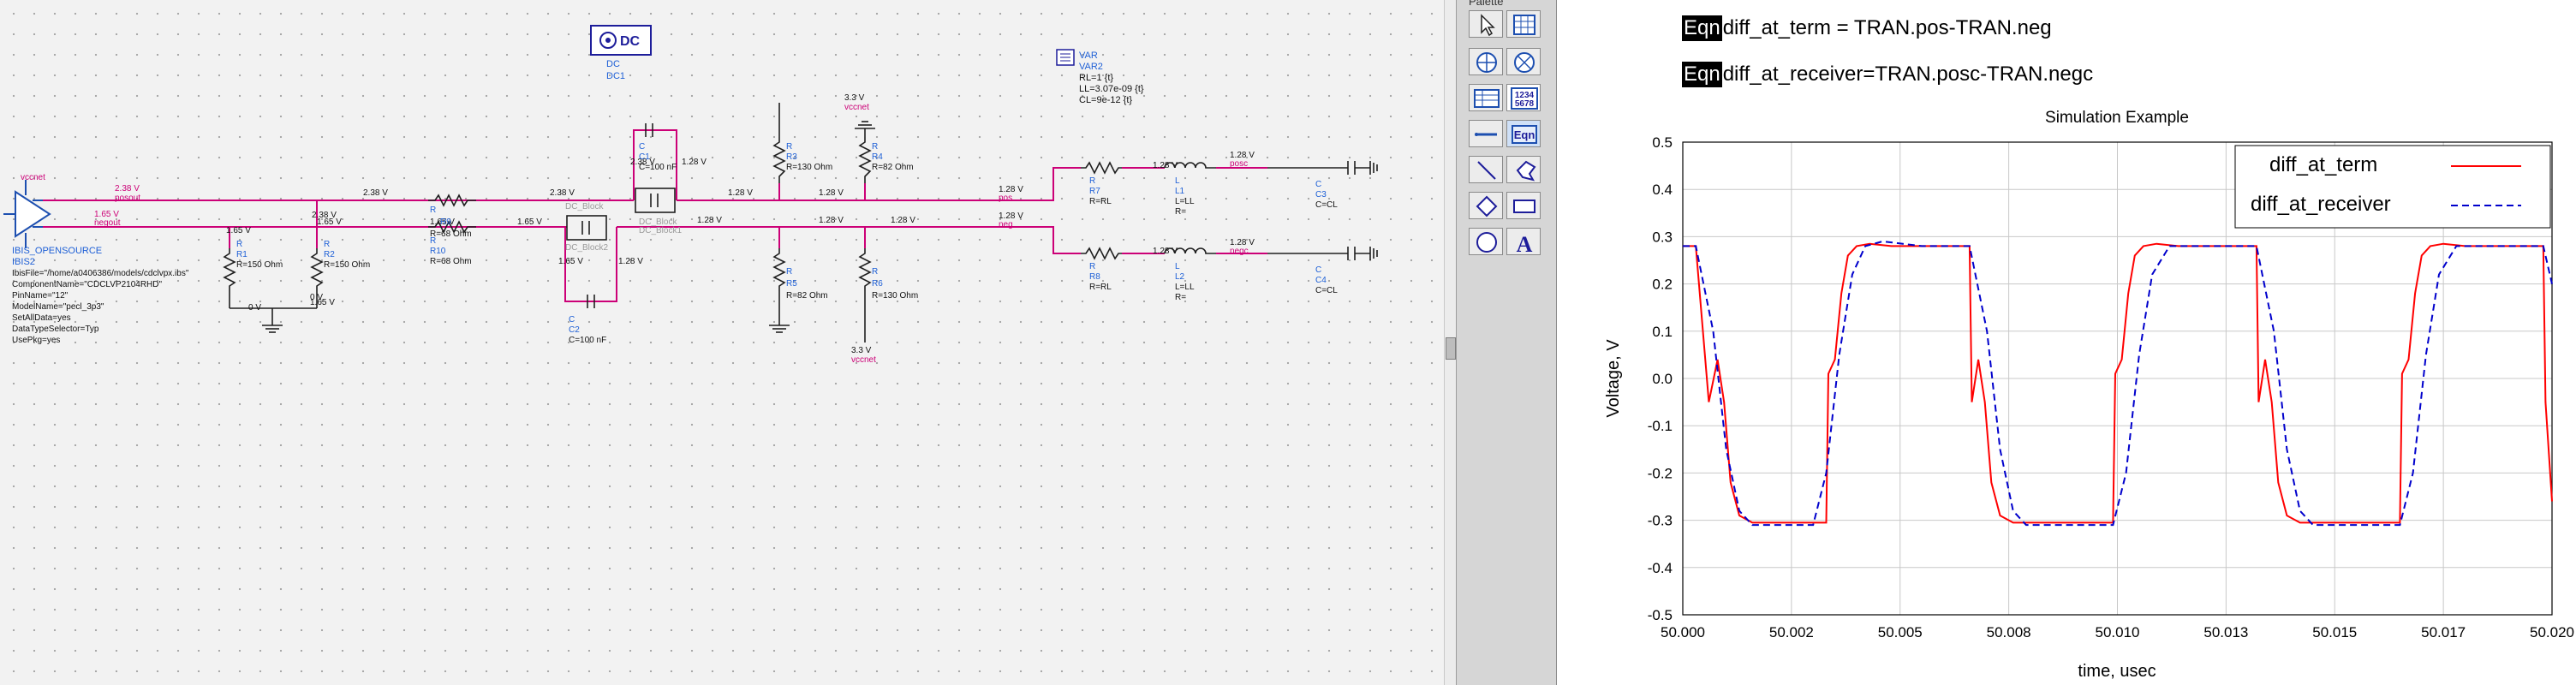 This screenshot has height=685, width=2576. What do you see at coordinates (317, 269) in the screenshot?
I see `r2-resistor` at bounding box center [317, 269].